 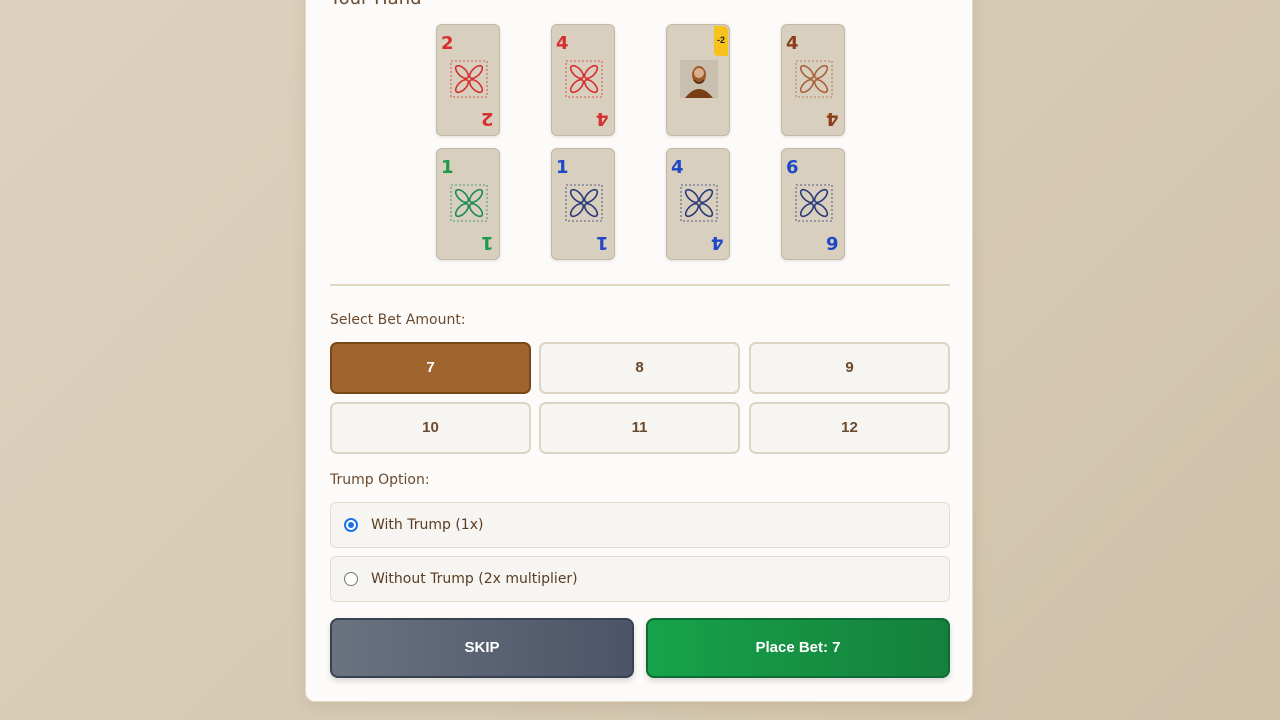 I want to click on trump-option-with: With Trump (1x), so click(x=640, y=525).